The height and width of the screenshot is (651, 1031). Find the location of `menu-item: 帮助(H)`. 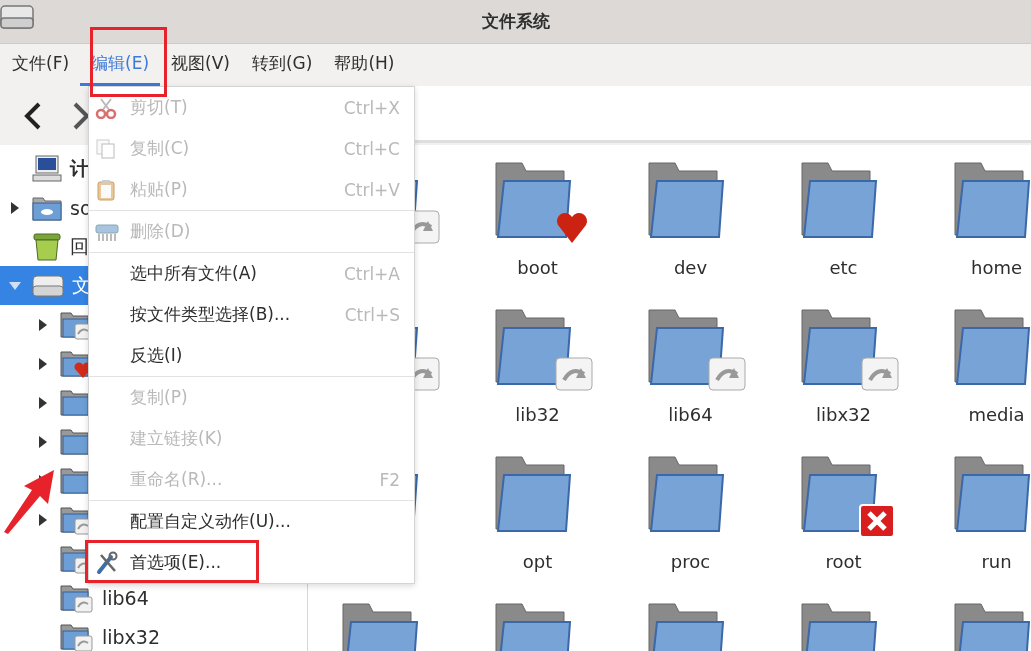

menu-item: 帮助(H) is located at coordinates (364, 65).